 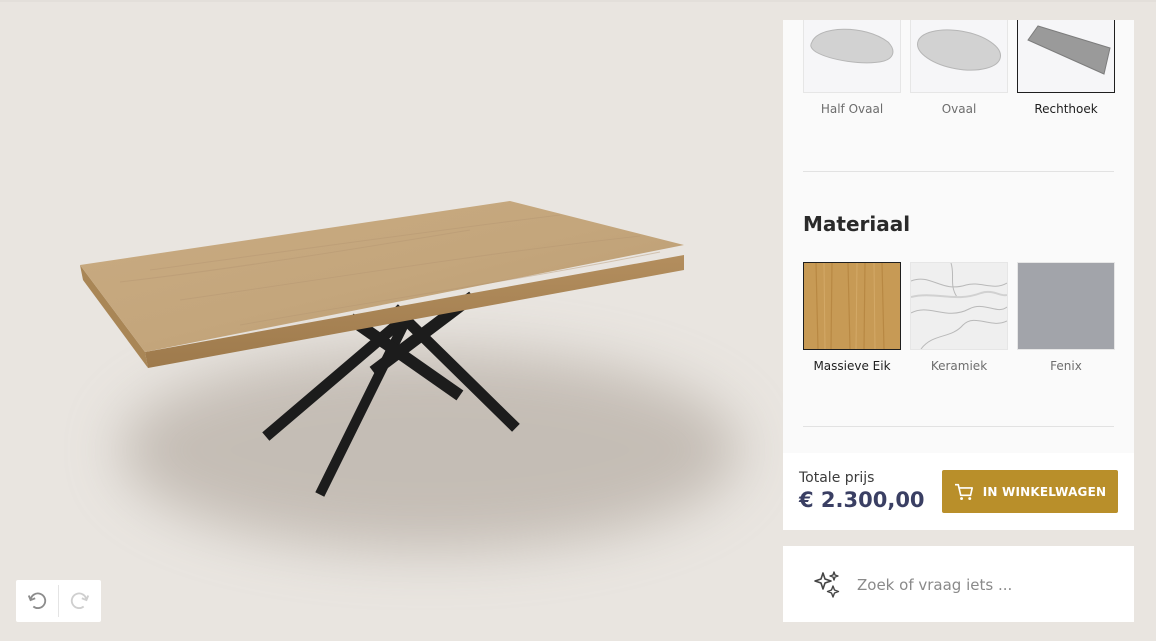 I want to click on redo-icon, so click(x=80, y=600).